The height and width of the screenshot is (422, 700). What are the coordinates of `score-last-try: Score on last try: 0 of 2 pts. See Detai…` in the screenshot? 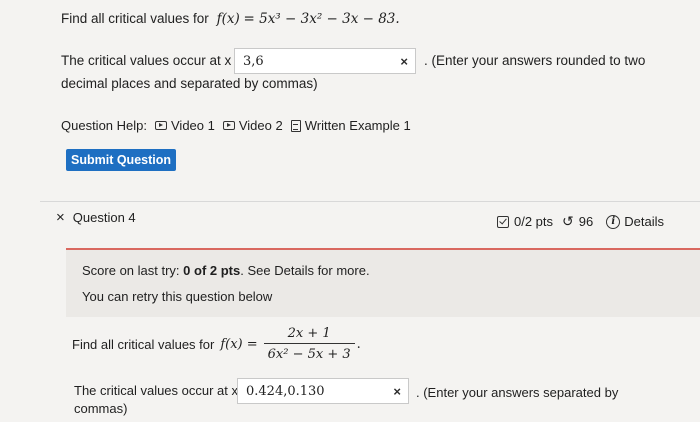 It's located at (226, 270).